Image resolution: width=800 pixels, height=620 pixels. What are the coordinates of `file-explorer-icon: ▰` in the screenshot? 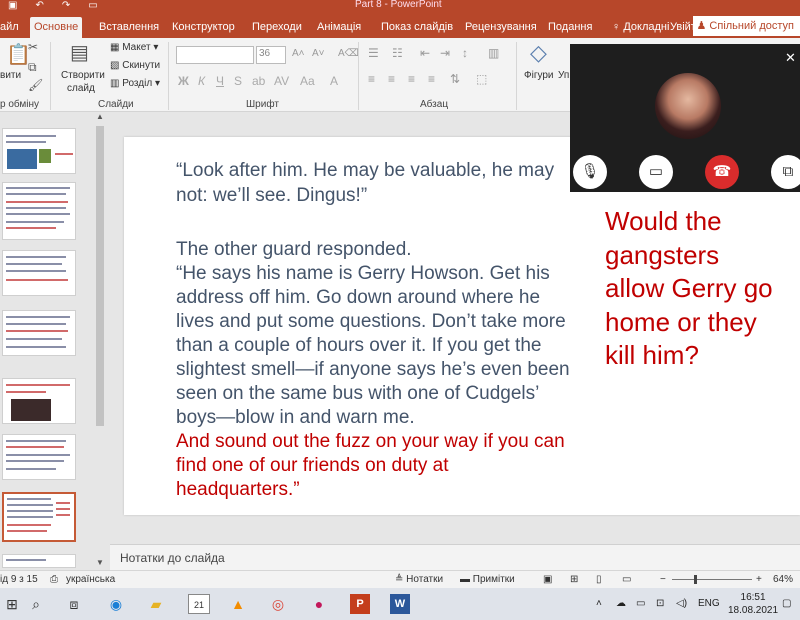 It's located at (156, 604).